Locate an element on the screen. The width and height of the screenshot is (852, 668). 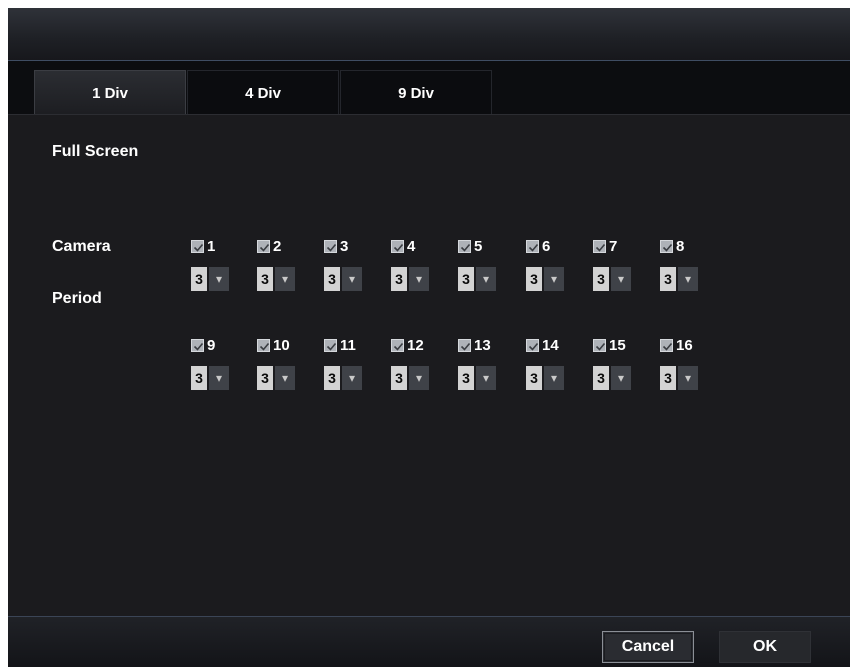
camera-13-period-dropdown: 3 ▾ is located at coordinates (477, 378).